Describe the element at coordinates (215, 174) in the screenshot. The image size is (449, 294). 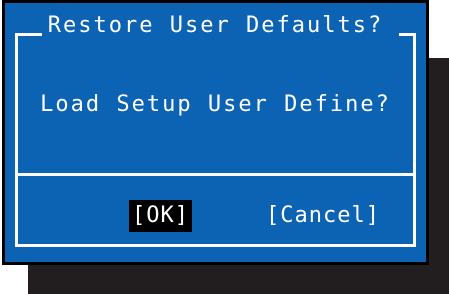
I see `frame-separator` at that location.